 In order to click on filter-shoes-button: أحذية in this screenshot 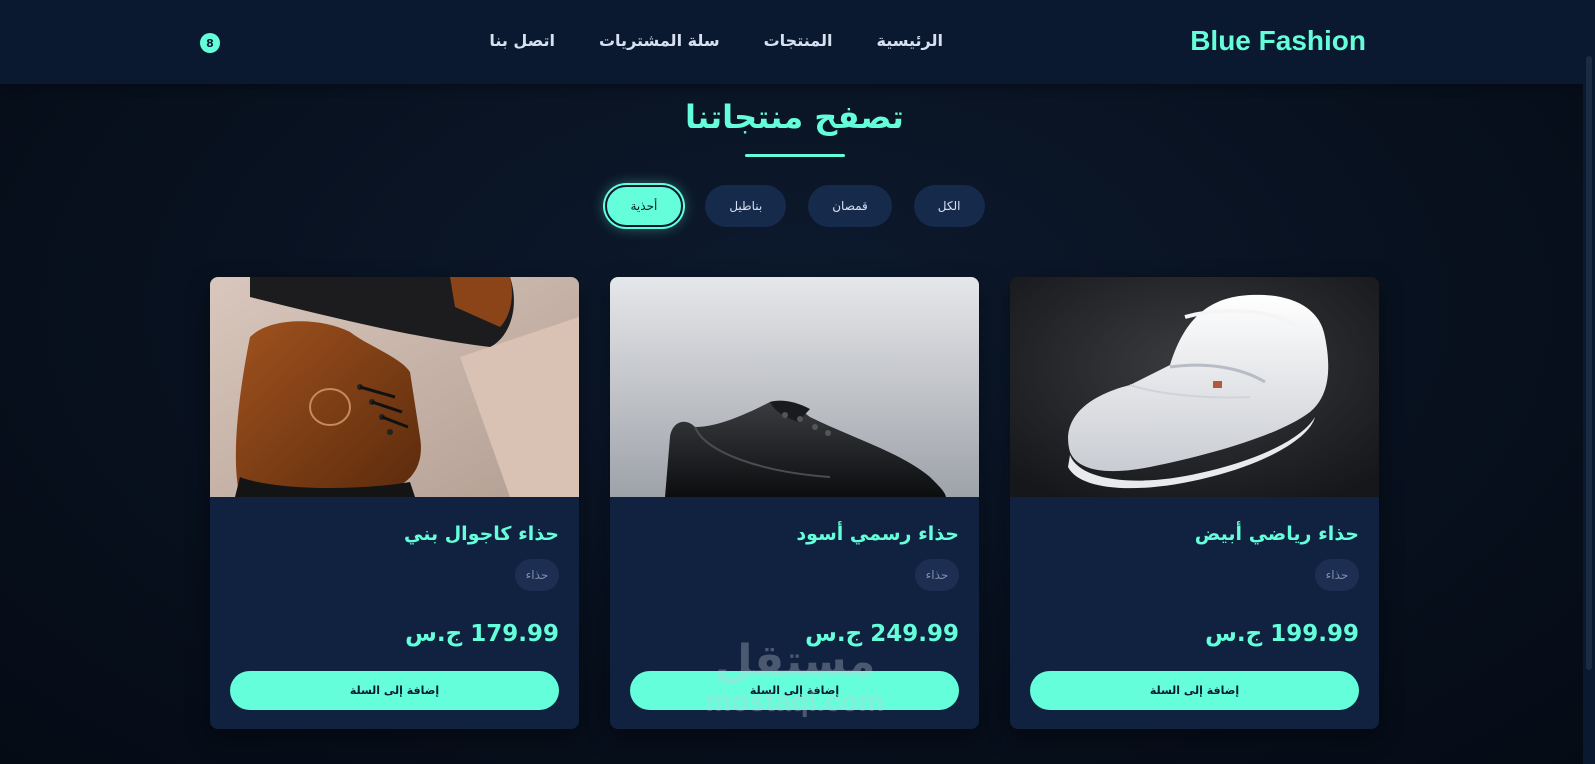, I will do `click(644, 206)`.